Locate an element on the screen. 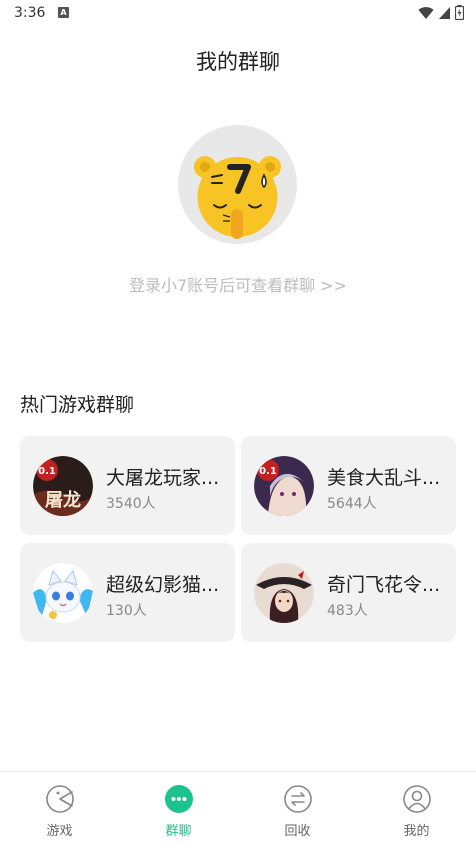 The image size is (476, 846). nav-label-recycle: 回收 is located at coordinates (297, 831).